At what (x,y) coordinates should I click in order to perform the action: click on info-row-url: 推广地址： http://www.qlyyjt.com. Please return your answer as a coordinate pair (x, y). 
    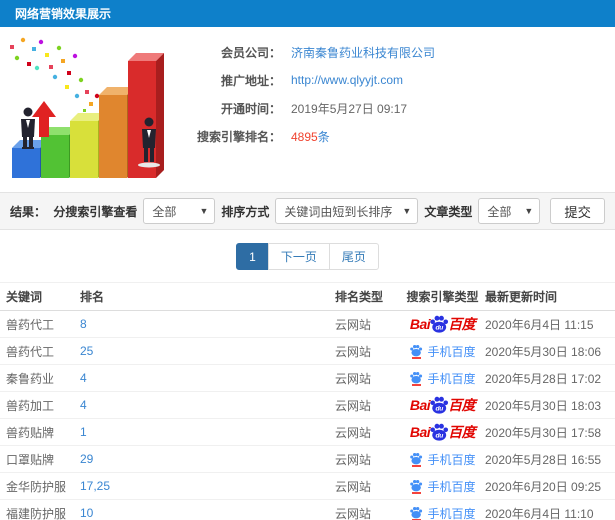
    Looking at the image, I should click on (306, 80).